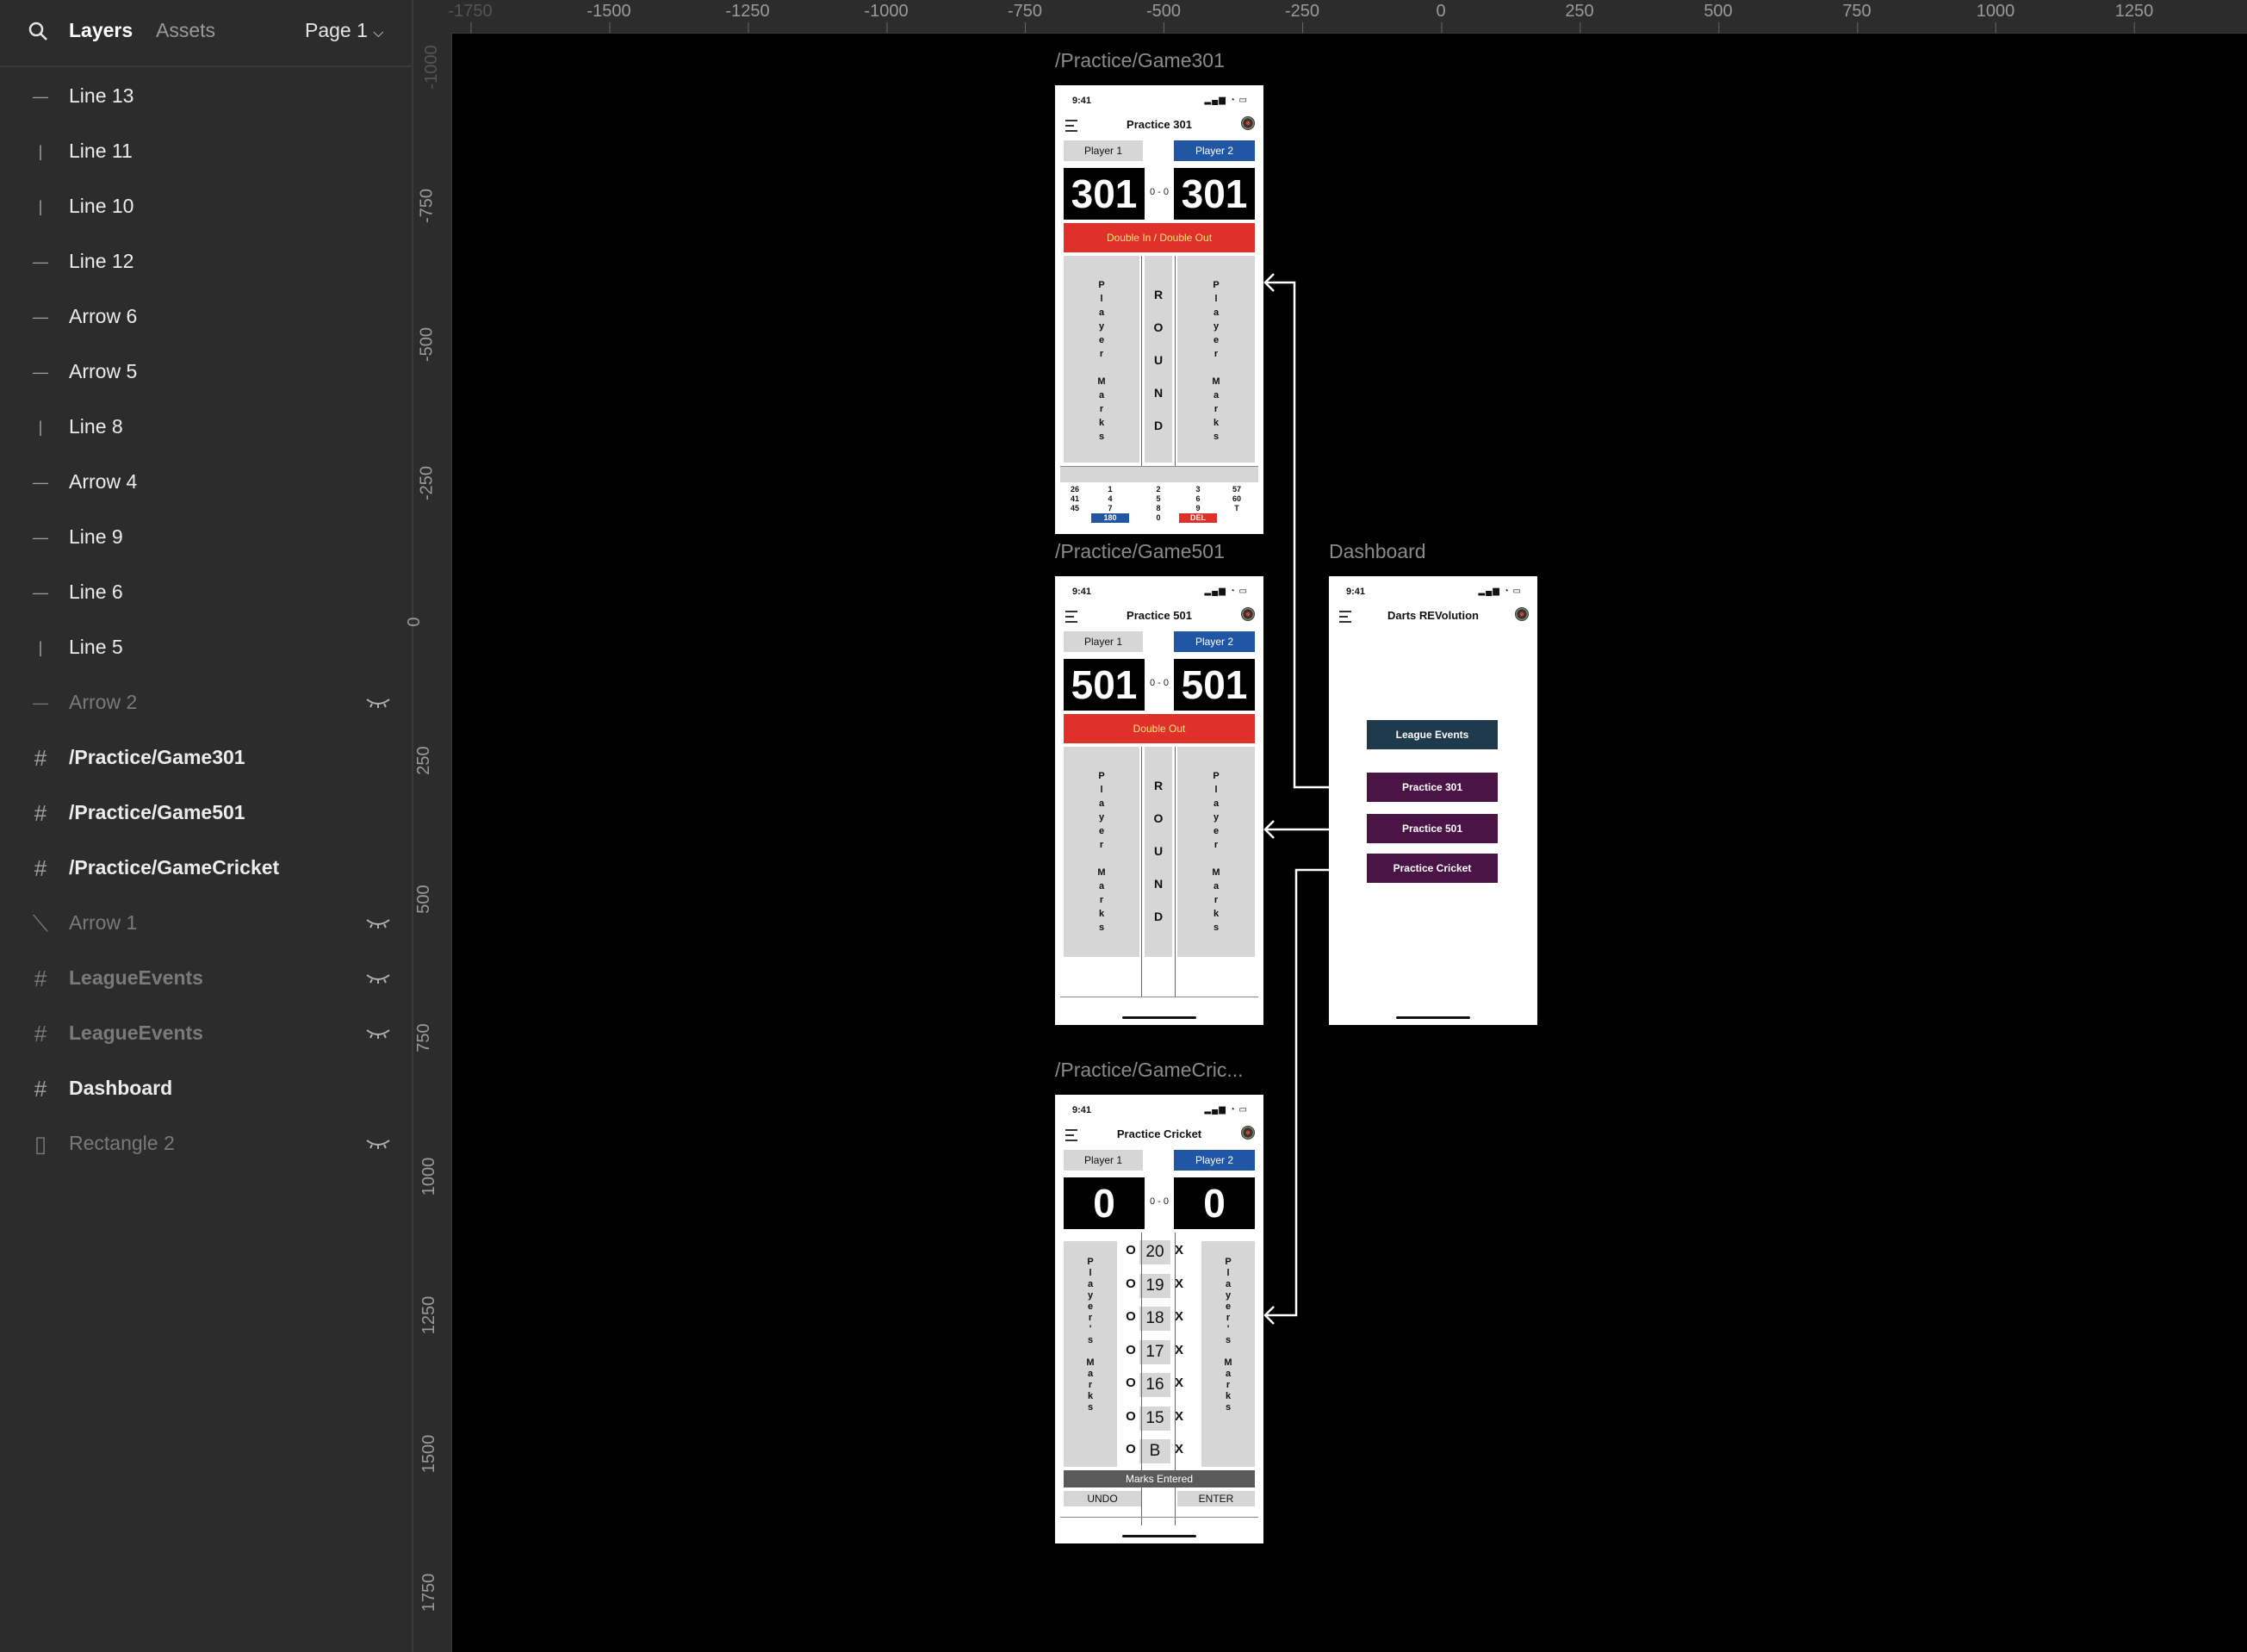 This screenshot has height=1652, width=2247. What do you see at coordinates (103, 702) in the screenshot?
I see `layer-name: Arrow 2` at bounding box center [103, 702].